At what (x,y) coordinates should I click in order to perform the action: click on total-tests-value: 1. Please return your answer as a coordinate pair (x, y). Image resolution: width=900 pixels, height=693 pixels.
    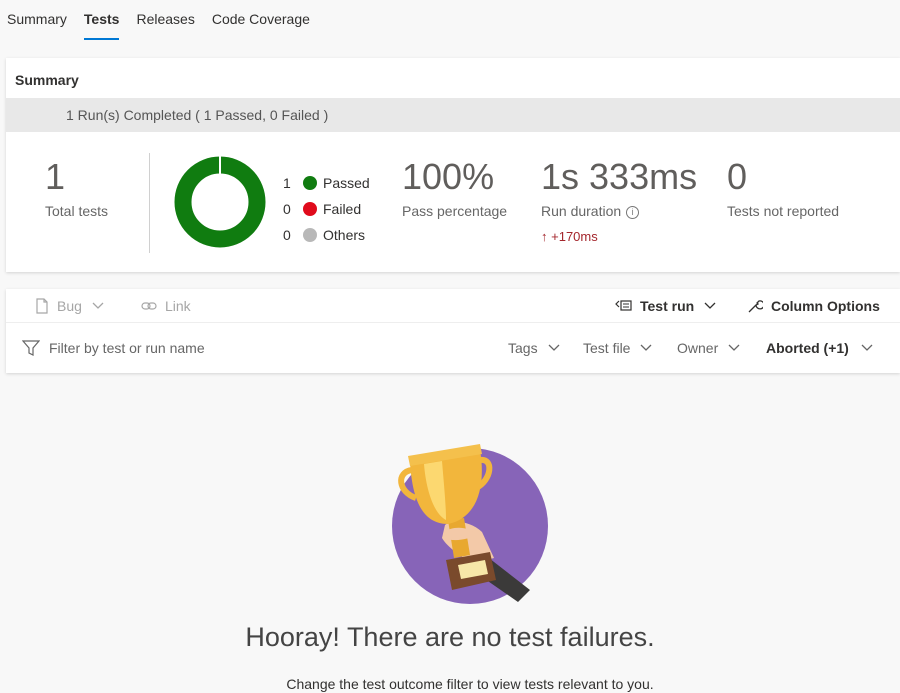
    Looking at the image, I should click on (55, 176).